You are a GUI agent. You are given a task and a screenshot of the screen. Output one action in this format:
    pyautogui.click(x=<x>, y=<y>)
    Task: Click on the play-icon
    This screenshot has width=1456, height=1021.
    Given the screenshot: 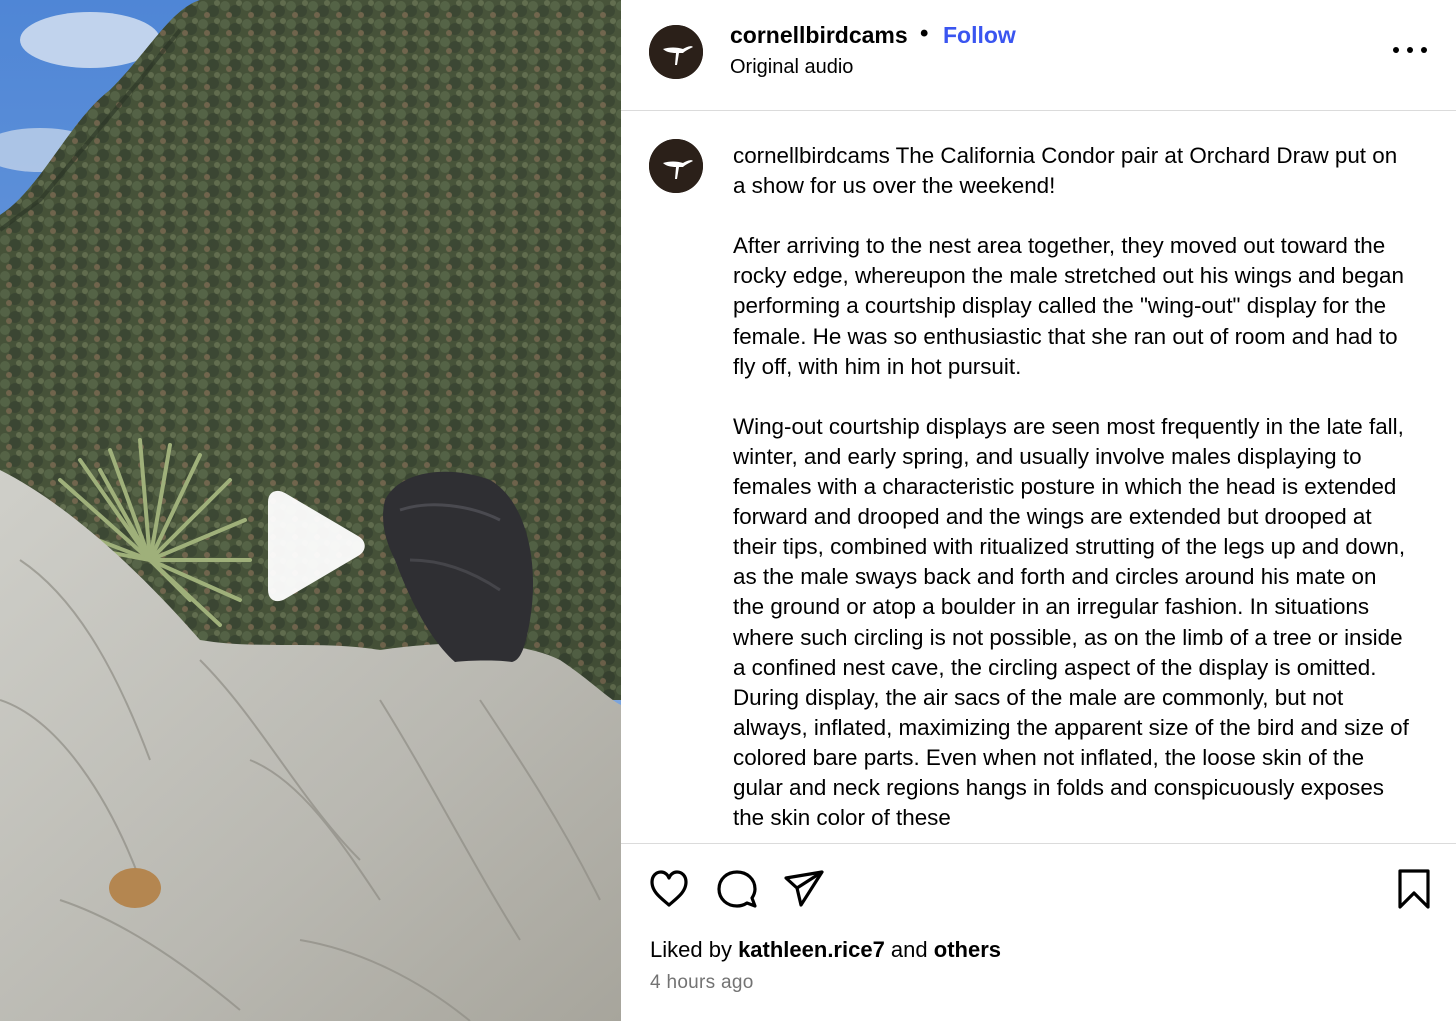 What is the action you would take?
    pyautogui.click(x=316, y=546)
    